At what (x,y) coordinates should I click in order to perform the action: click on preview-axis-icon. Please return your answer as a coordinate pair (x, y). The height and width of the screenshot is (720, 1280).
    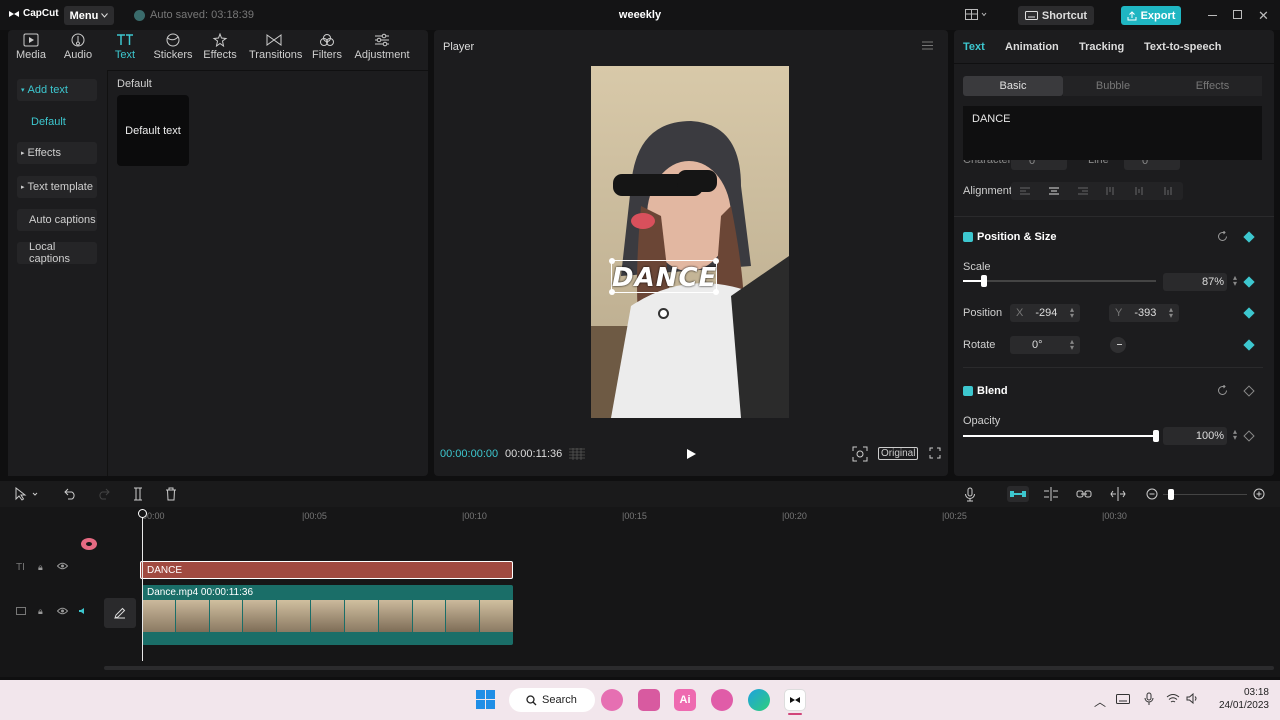
    Looking at the image, I should click on (1118, 494).